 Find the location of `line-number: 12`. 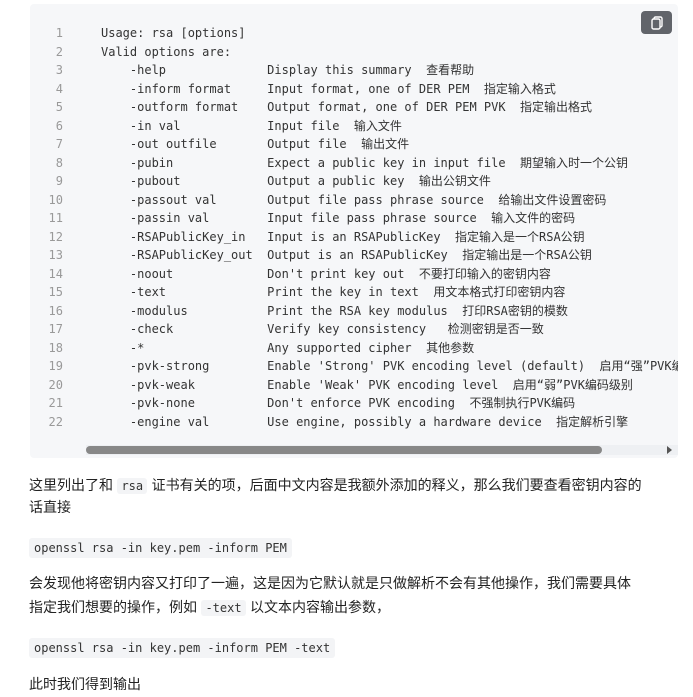

line-number: 12 is located at coordinates (55, 236).